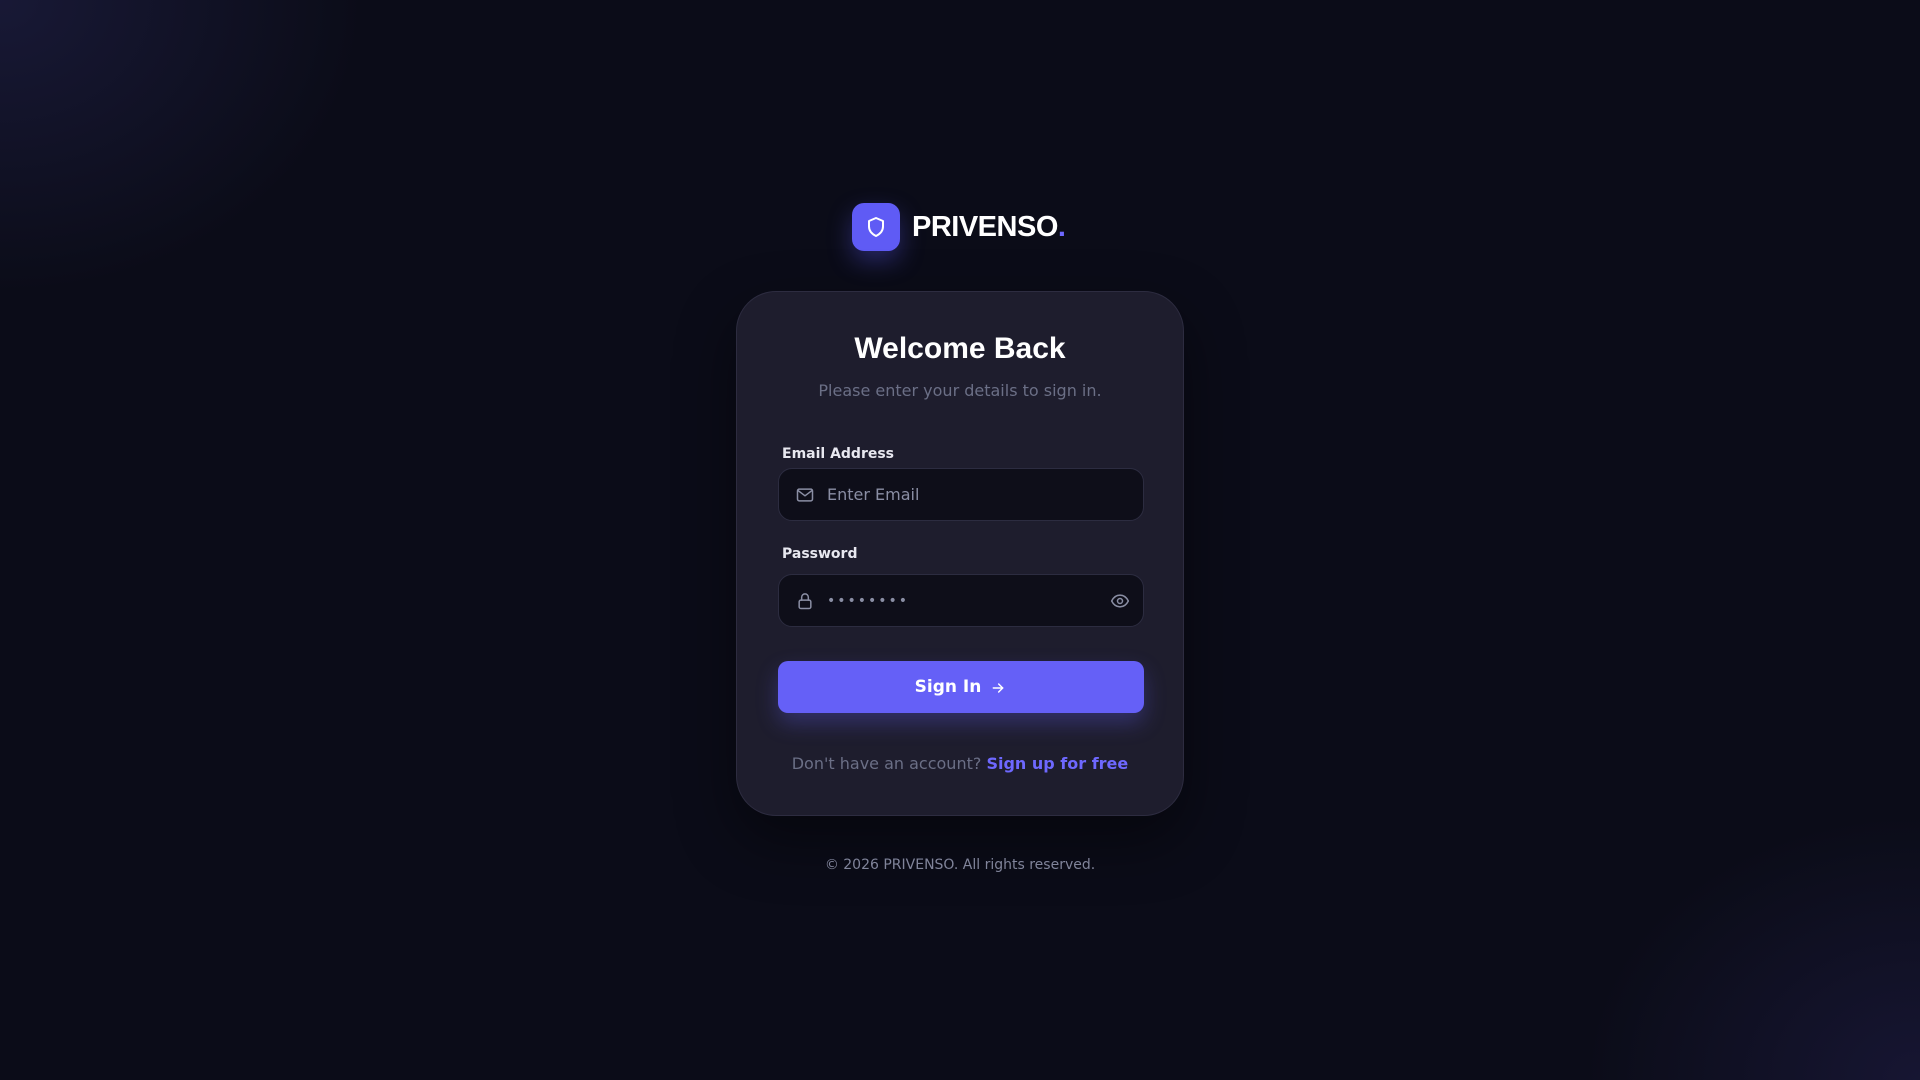 This screenshot has height=1080, width=1920. I want to click on brand-logo, so click(876, 227).